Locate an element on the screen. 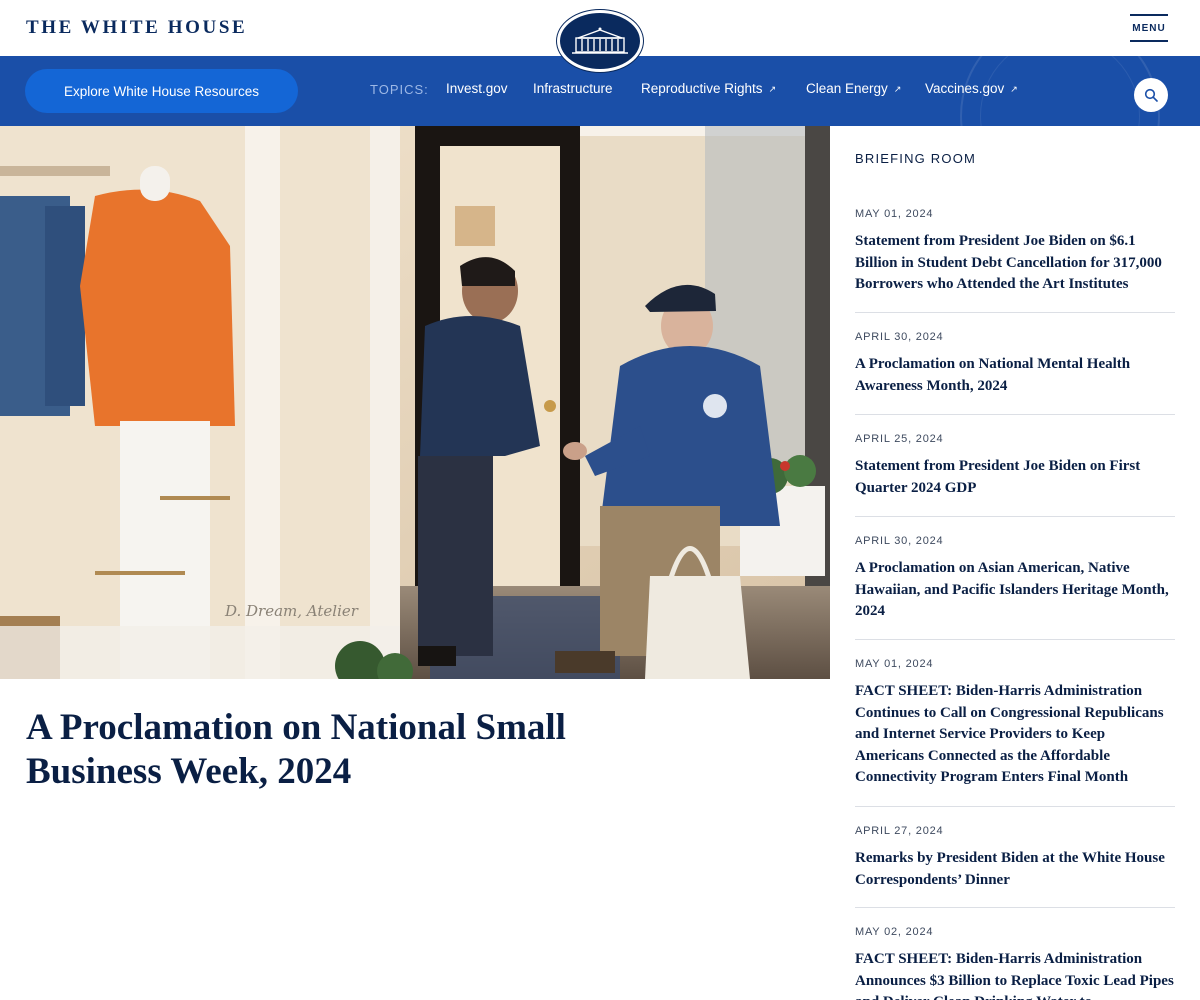 The height and width of the screenshot is (1000, 1200). storefront-sign-text: D. Dream, Atelier is located at coordinates (291, 611).